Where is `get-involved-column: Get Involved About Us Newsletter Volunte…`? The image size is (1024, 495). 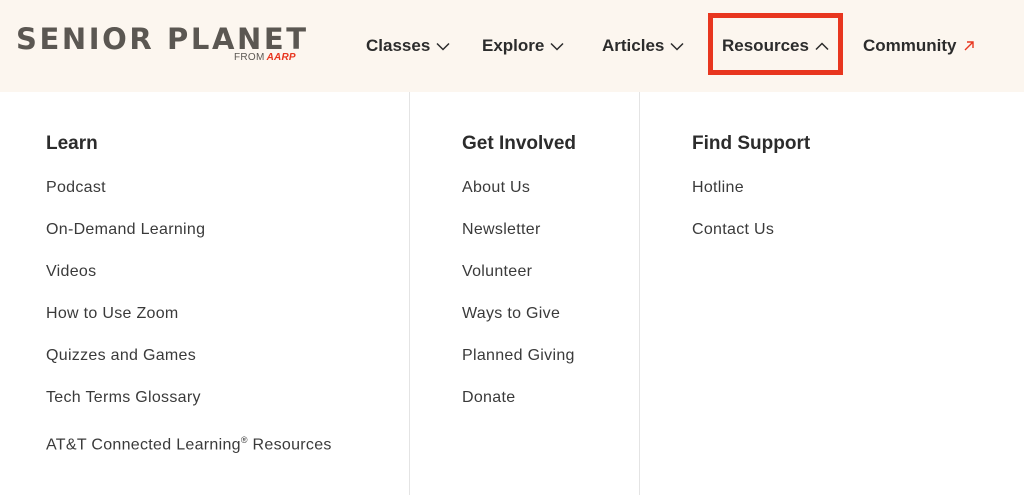 get-involved-column: Get Involved About Us Newsletter Volunte… is located at coordinates (519, 282).